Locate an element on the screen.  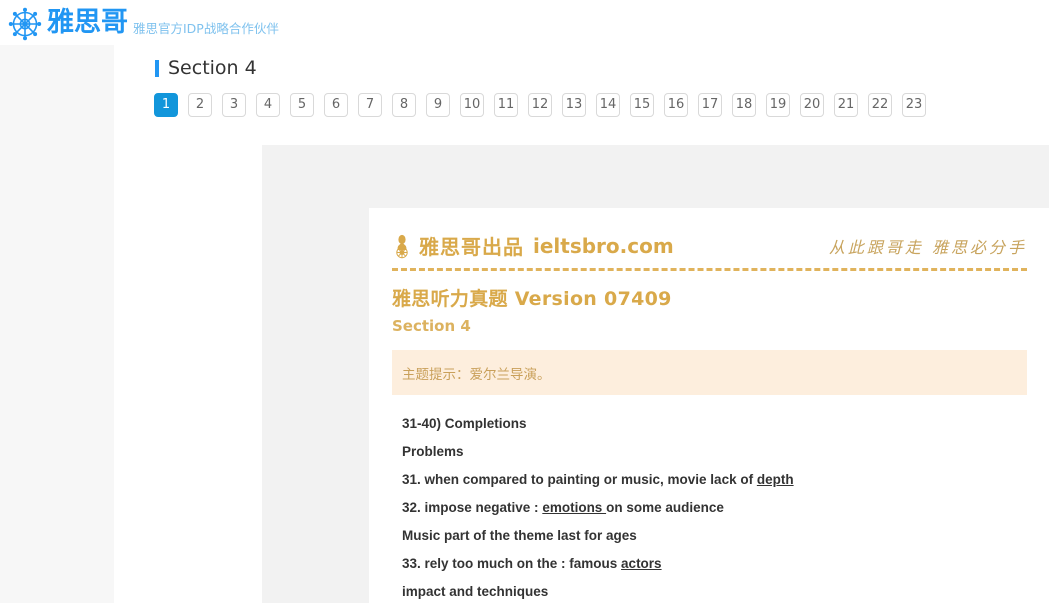
answer-blank: emotions is located at coordinates (574, 507).